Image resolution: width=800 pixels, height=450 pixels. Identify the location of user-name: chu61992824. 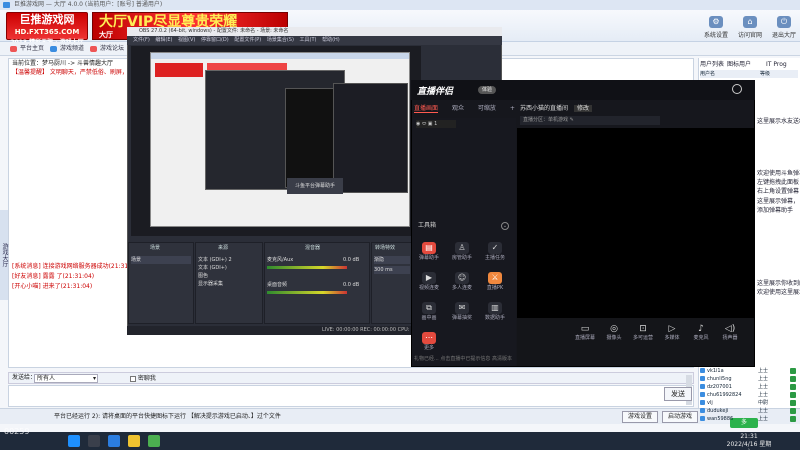
(724, 395).